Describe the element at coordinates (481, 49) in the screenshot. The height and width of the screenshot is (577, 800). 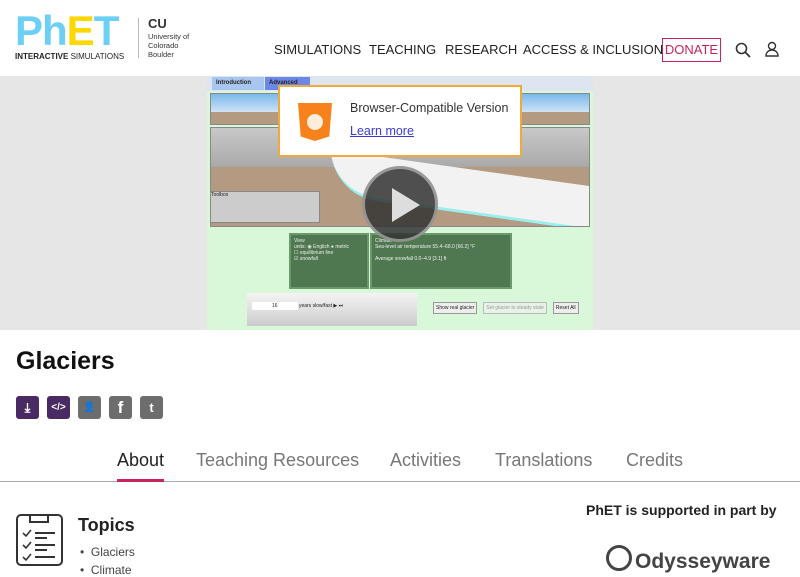
I see `nav-research: RESEARCH` at that location.